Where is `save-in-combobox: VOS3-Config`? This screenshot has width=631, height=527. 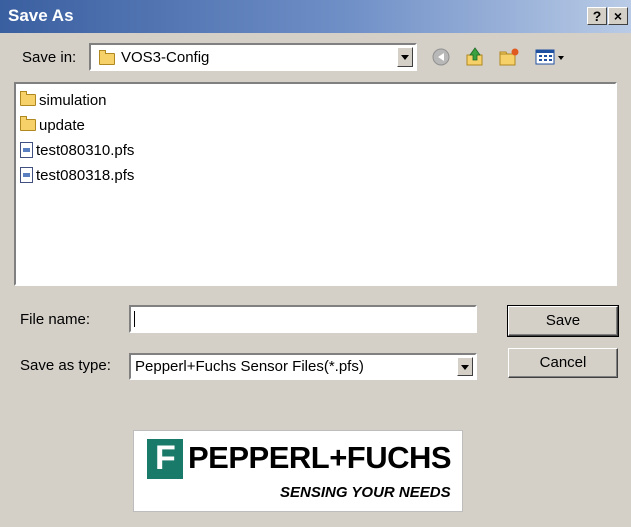
save-in-combobox: VOS3-Config is located at coordinates (253, 57).